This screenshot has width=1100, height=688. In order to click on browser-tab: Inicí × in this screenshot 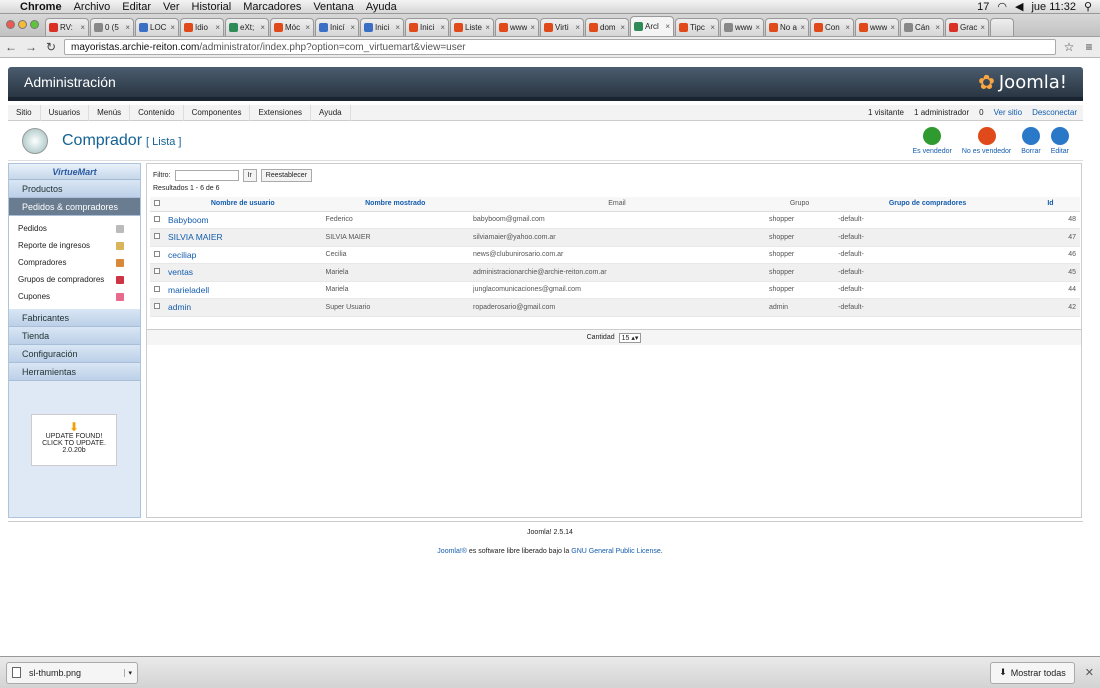, I will do `click(337, 27)`.